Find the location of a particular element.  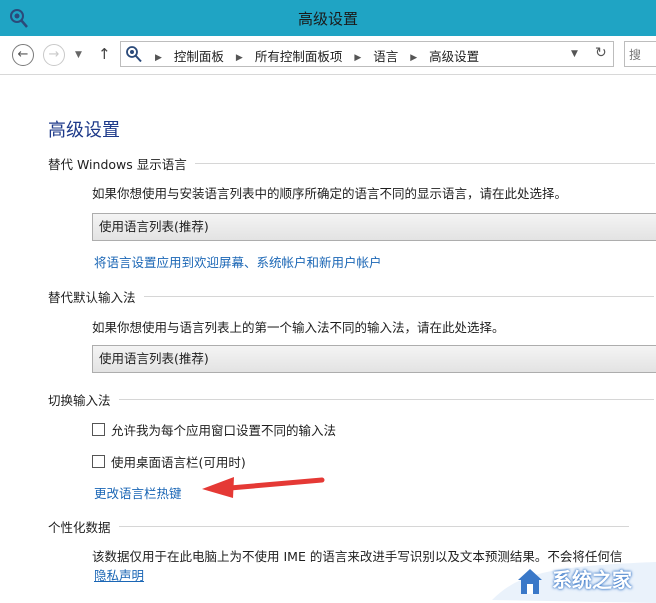

section-header-display-language: 替代 Windows 显示语言 is located at coordinates (351, 163).